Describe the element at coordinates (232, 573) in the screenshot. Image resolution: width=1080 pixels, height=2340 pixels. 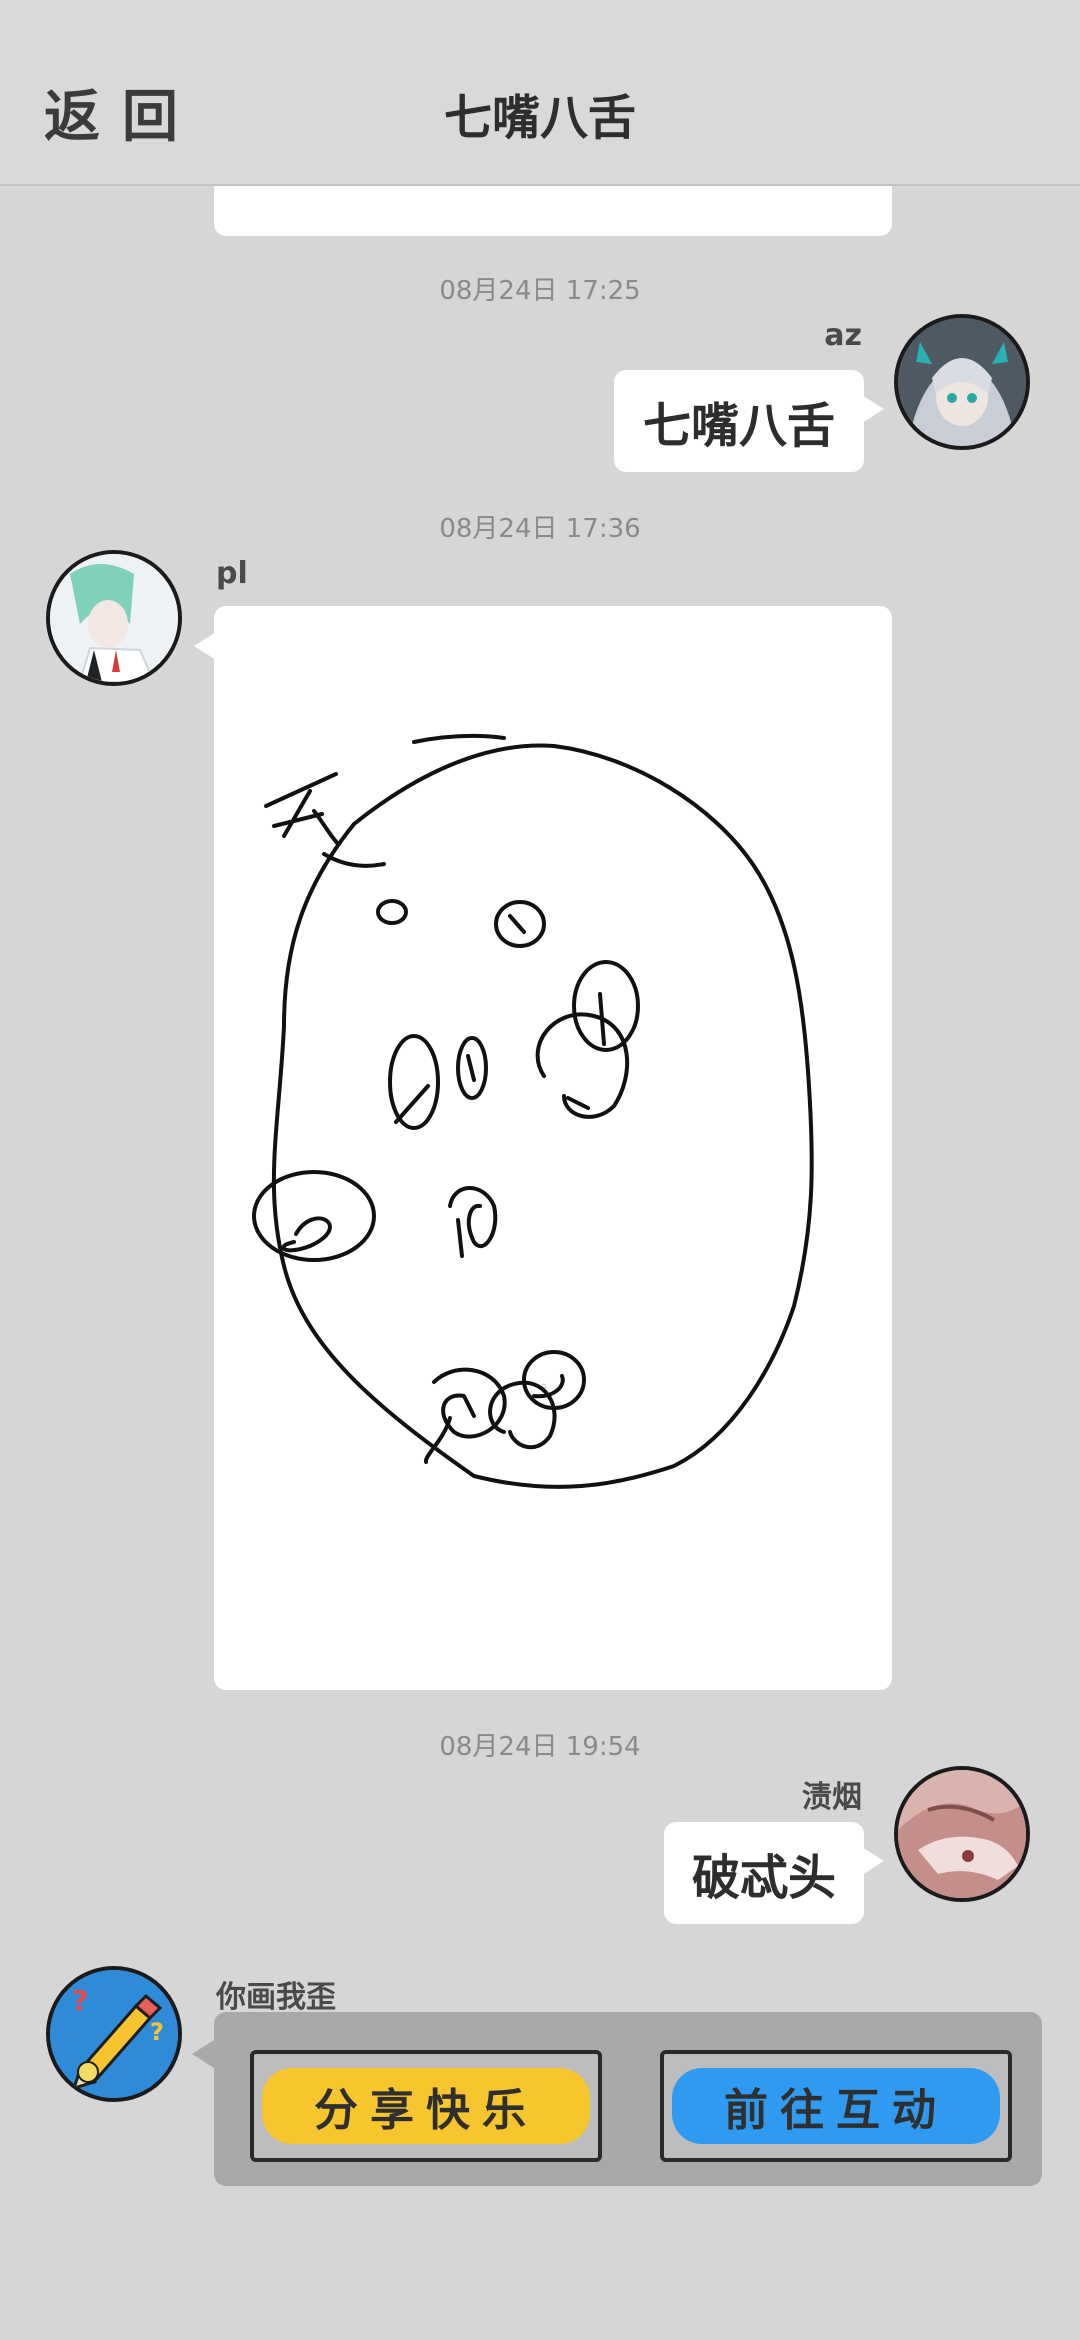
I see `sender-name: pl` at that location.